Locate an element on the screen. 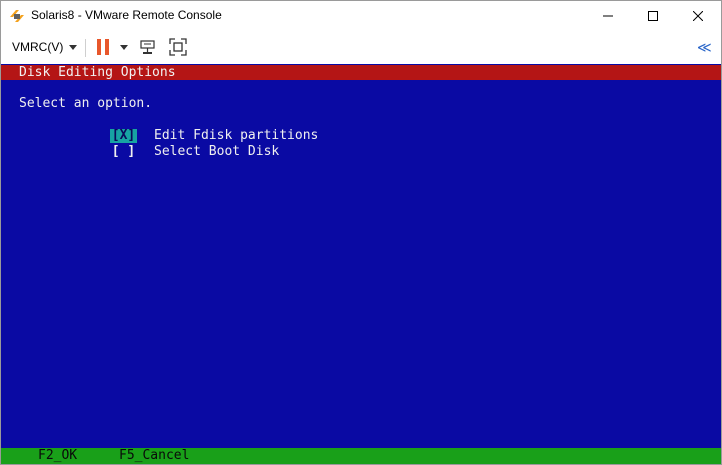 The width and height of the screenshot is (722, 465). vmrc-menu-label: VMRC(V) is located at coordinates (38, 47).